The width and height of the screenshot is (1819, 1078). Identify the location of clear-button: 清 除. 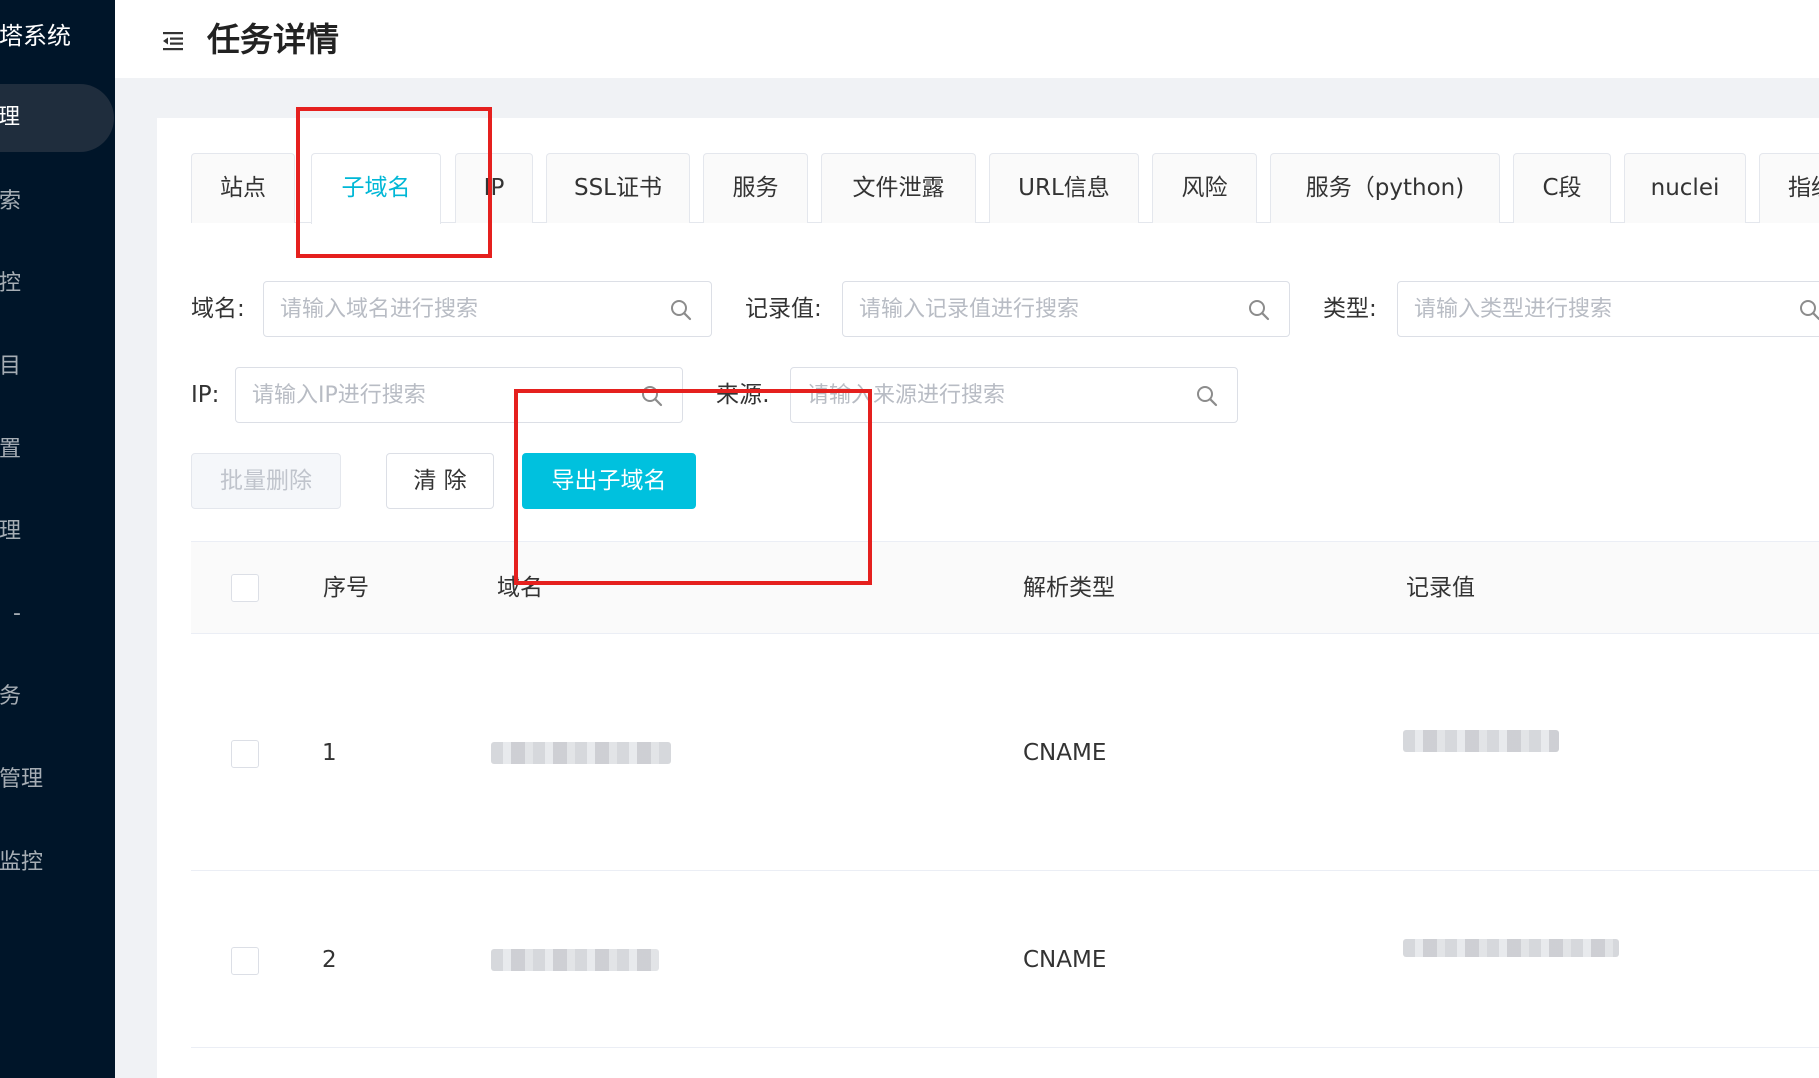
(440, 481).